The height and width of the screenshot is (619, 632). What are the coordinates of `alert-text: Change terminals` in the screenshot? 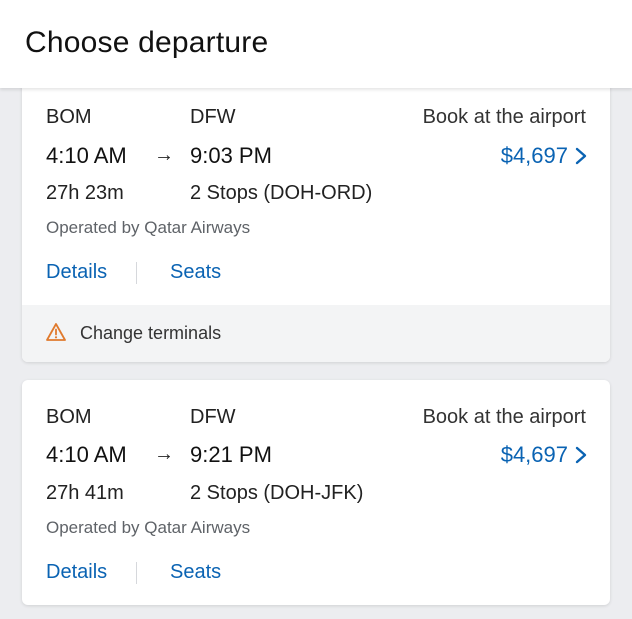 It's located at (151, 333).